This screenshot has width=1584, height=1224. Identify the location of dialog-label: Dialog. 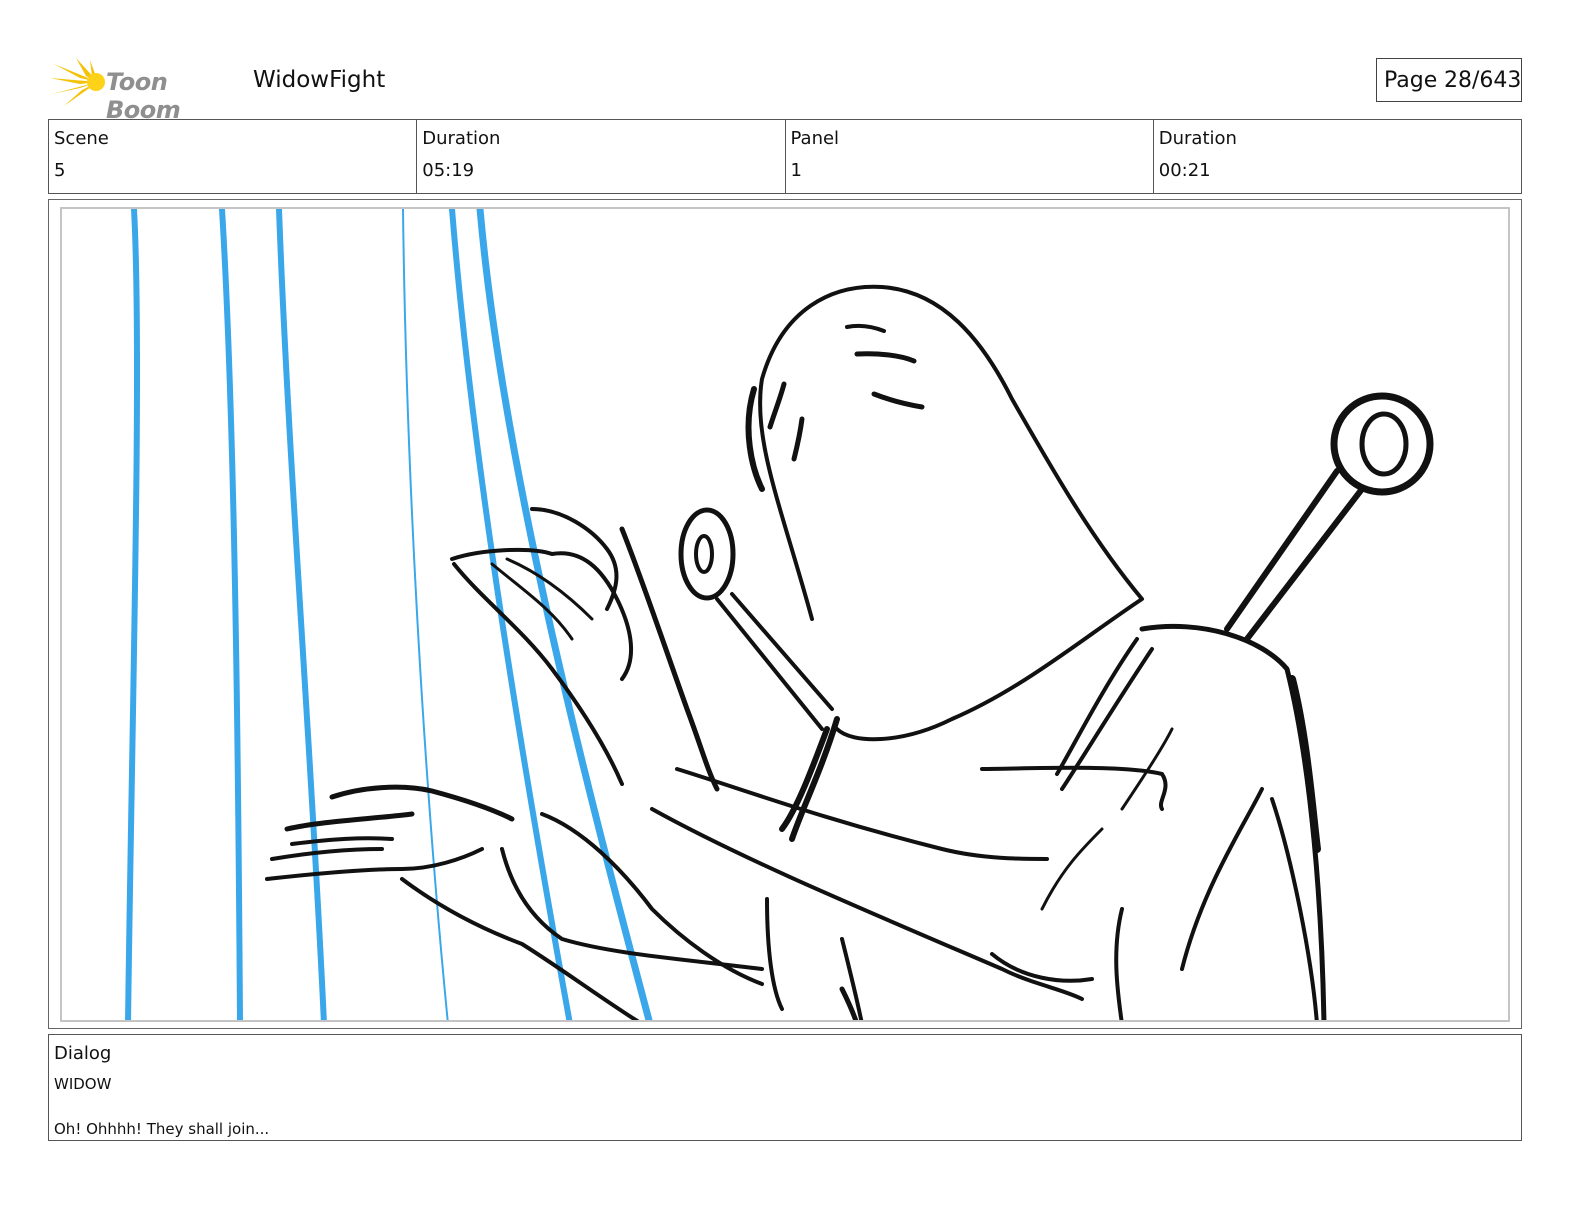
(83, 1053).